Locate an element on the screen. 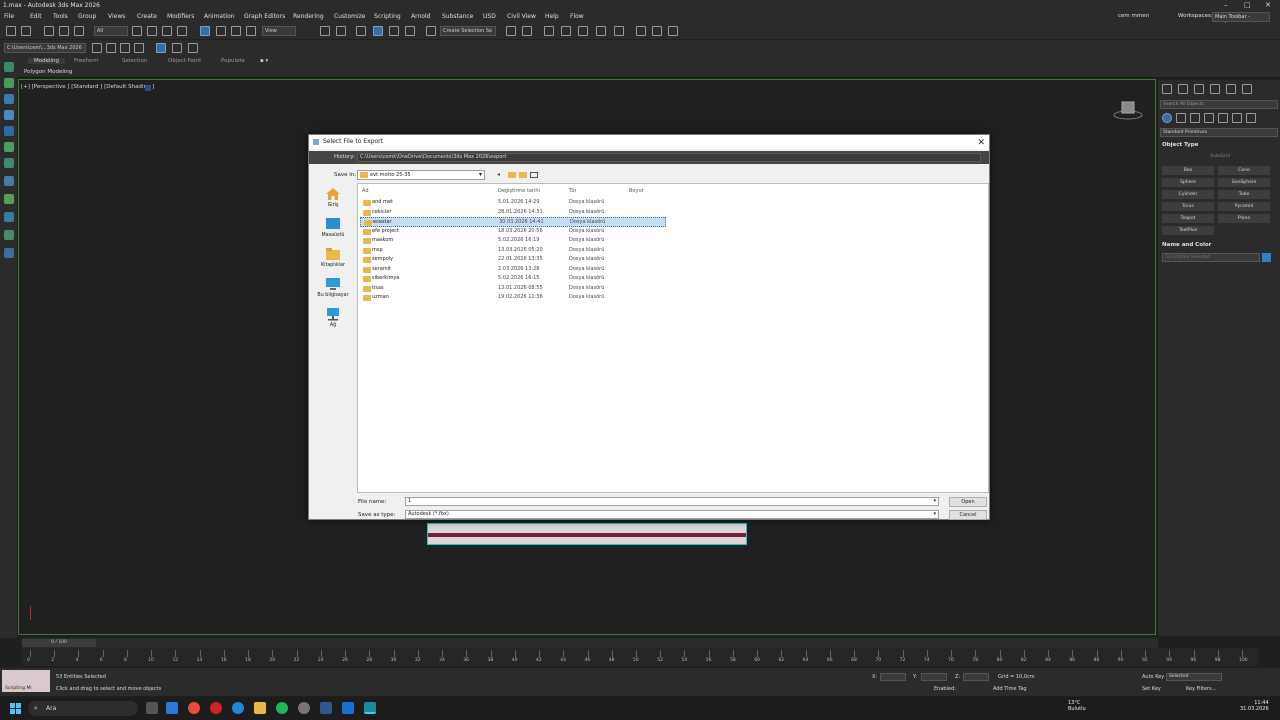  object-type-title: Object Type is located at coordinates (1180, 145).